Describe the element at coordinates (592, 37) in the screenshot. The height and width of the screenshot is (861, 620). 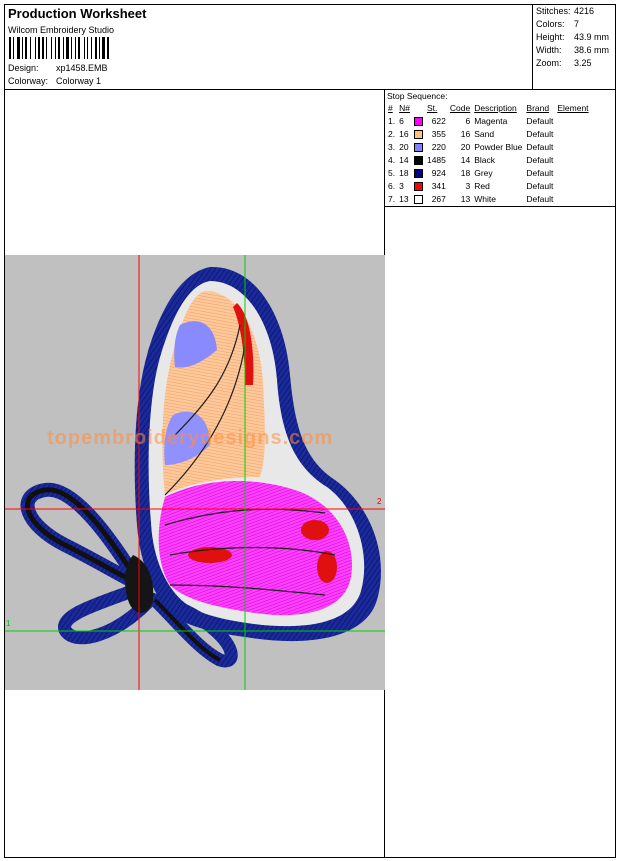
I see `stat-value: 43.9 mm` at that location.